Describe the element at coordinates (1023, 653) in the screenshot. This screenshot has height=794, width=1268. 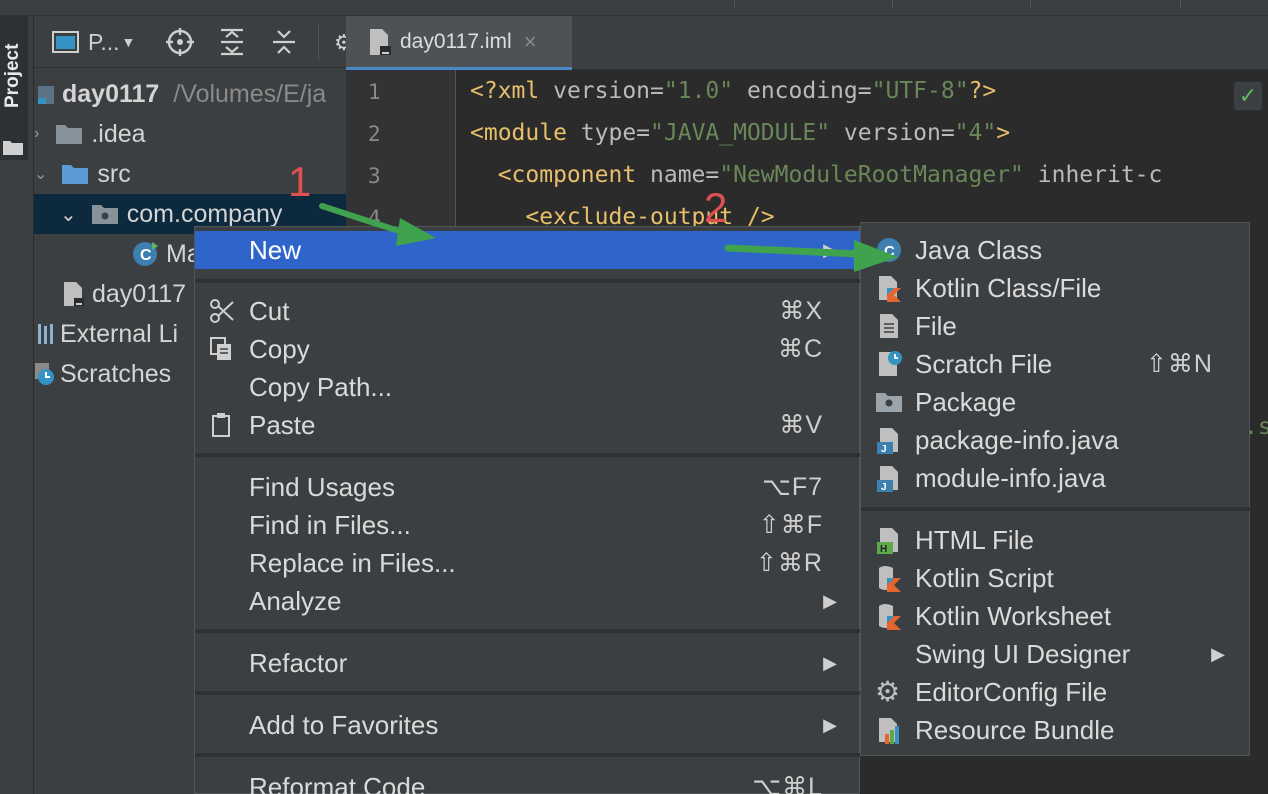
I see `submenu-item-label: Swing UI Designer` at that location.